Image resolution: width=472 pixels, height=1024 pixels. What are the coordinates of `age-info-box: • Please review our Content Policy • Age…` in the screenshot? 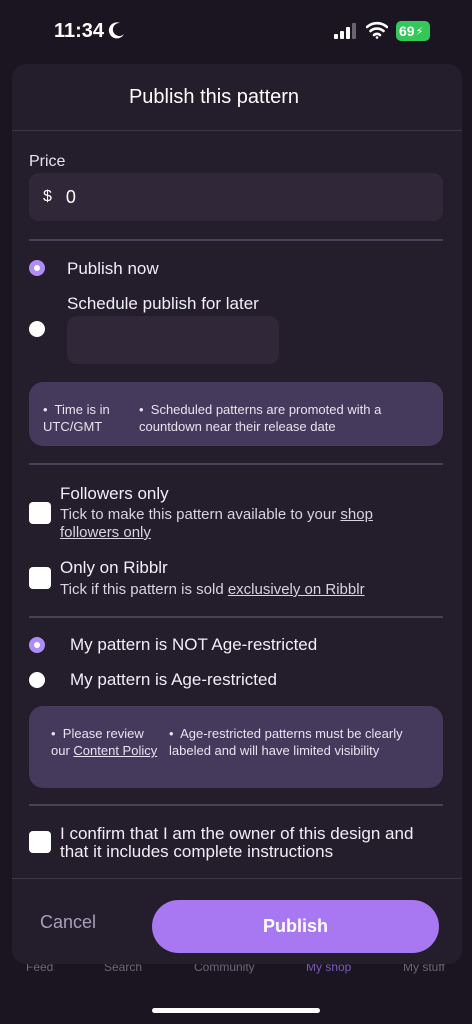 It's located at (236, 747).